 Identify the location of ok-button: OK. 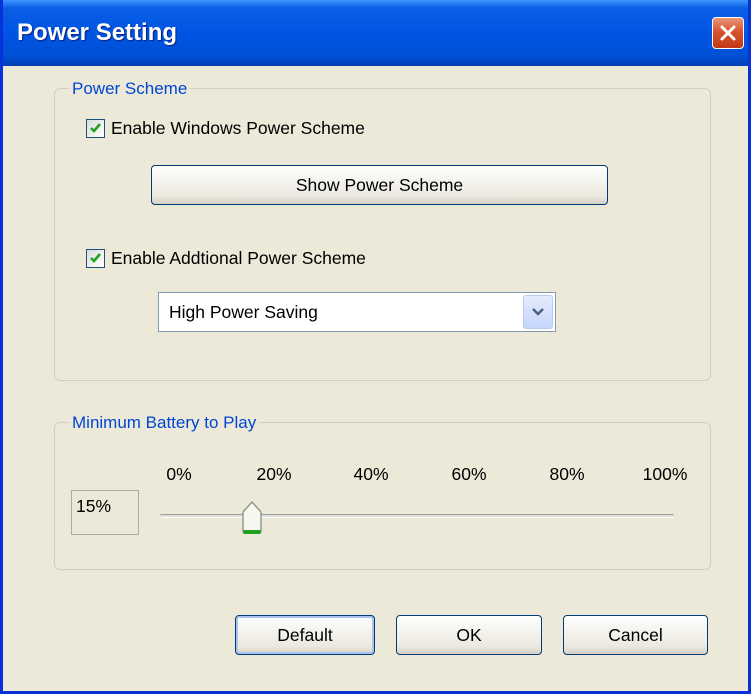
(469, 635).